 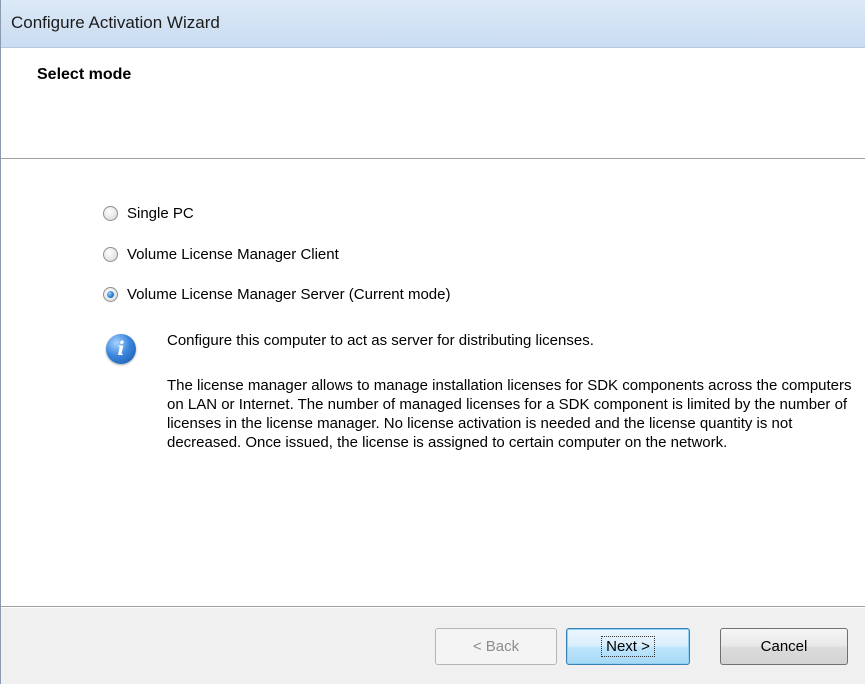 I want to click on title-bar: Configure Activation Wizard, so click(x=433, y=24).